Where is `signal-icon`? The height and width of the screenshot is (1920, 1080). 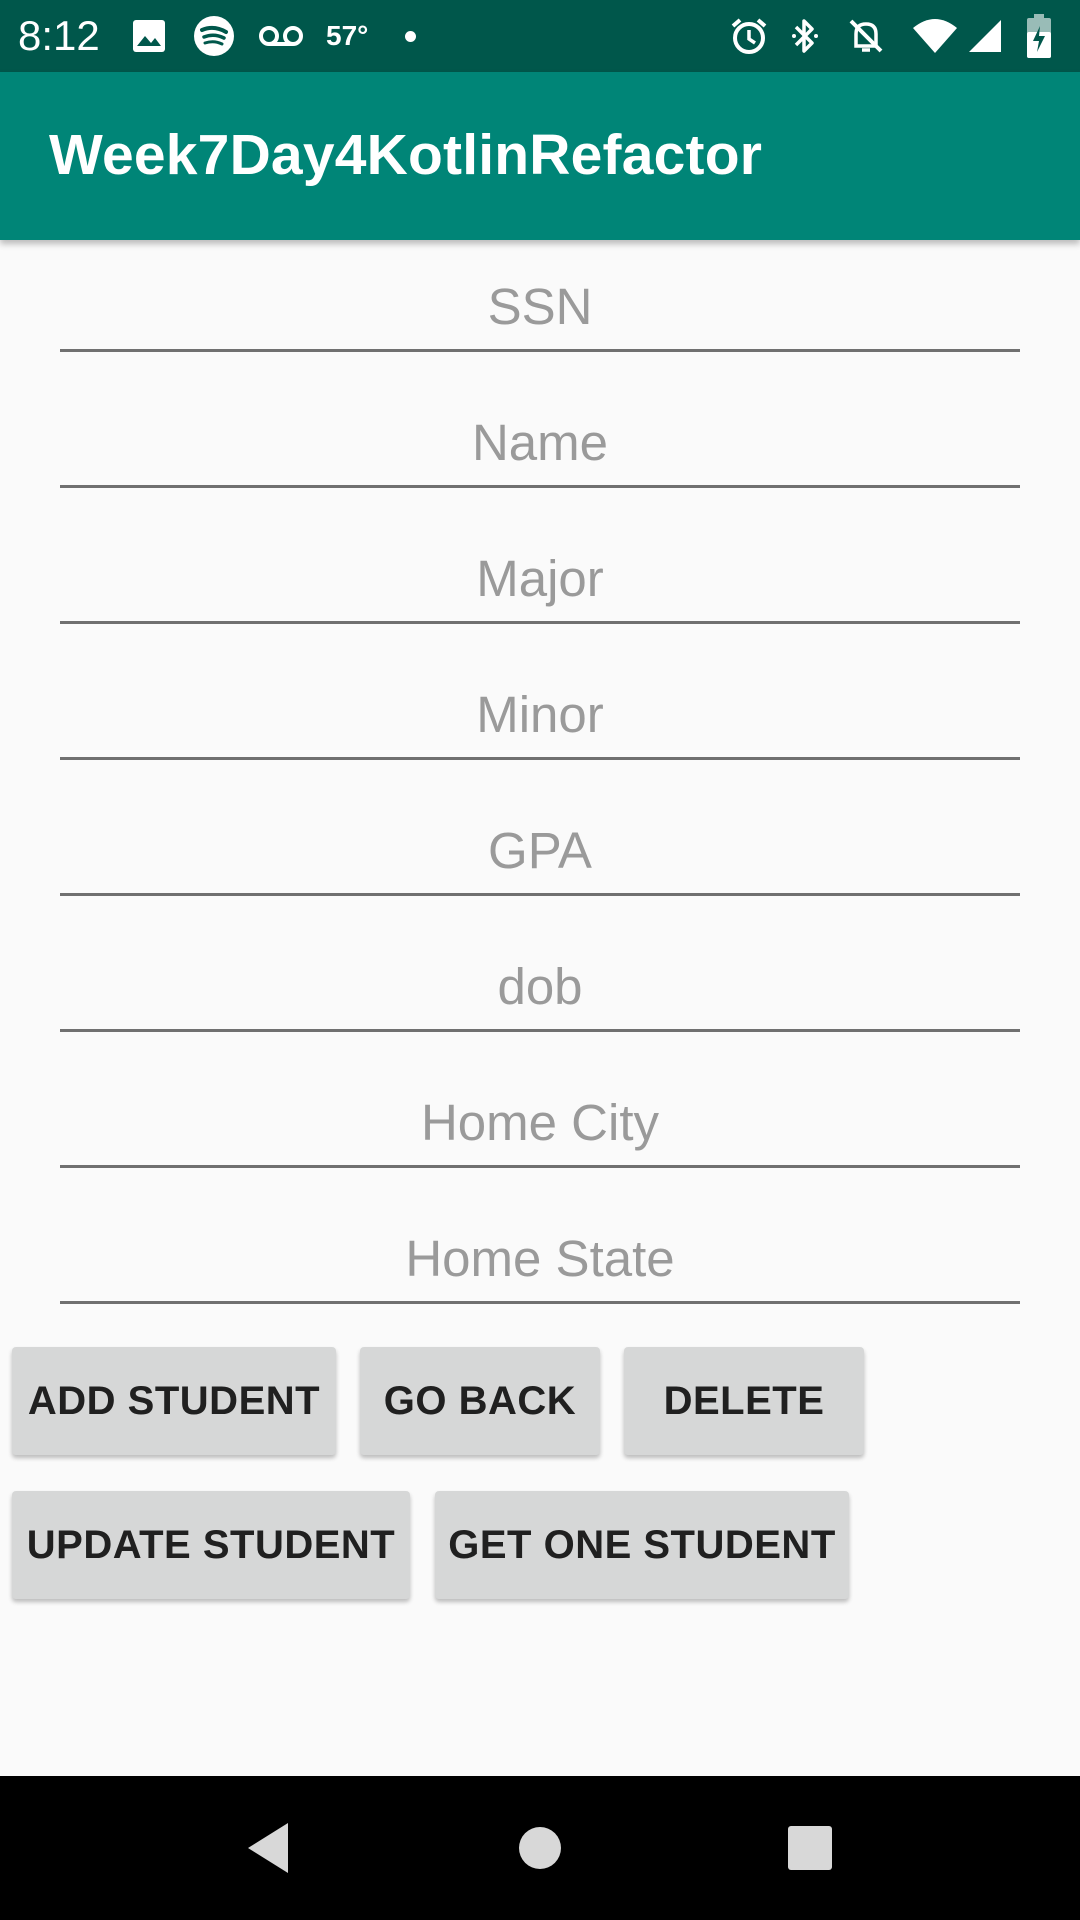 signal-icon is located at coordinates (985, 36).